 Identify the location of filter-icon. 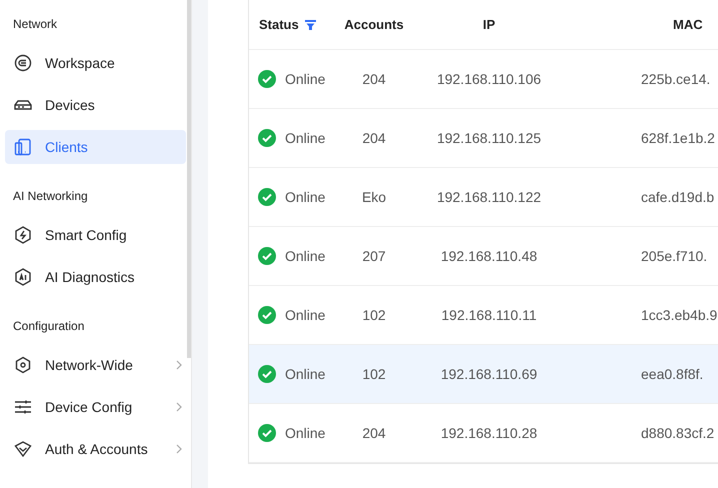
(310, 25).